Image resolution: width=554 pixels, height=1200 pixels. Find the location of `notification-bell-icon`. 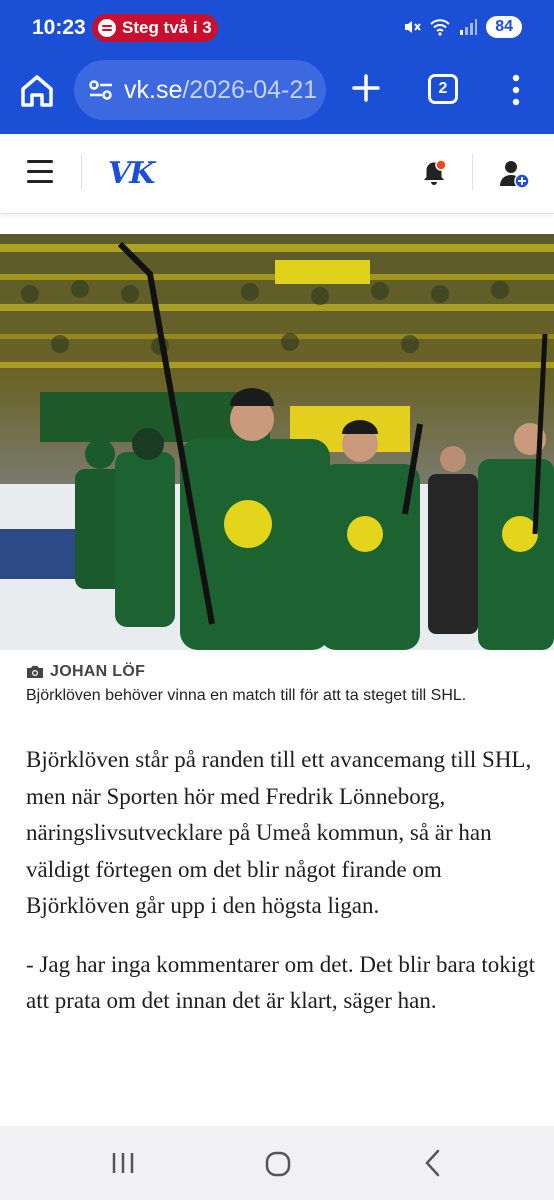

notification-bell-icon is located at coordinates (434, 173).